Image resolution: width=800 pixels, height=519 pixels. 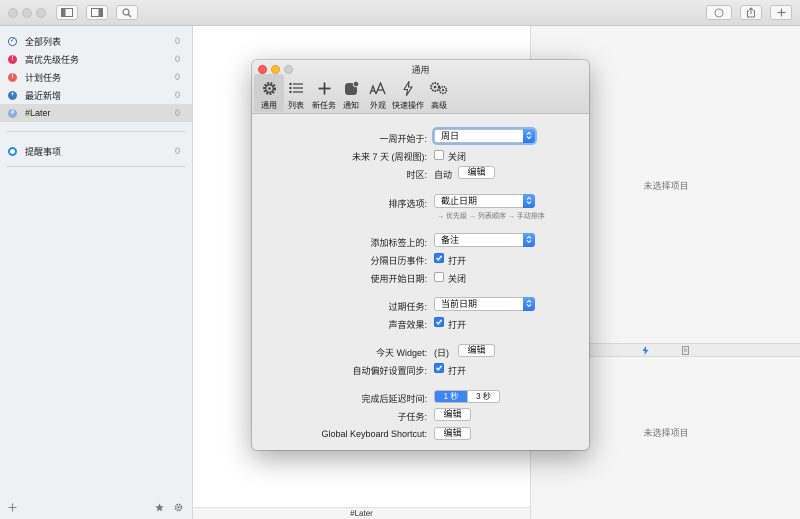 What do you see at coordinates (96, 59) in the screenshot?
I see `sidebar-item-high-priority: ! 高优先级任务 0` at bounding box center [96, 59].